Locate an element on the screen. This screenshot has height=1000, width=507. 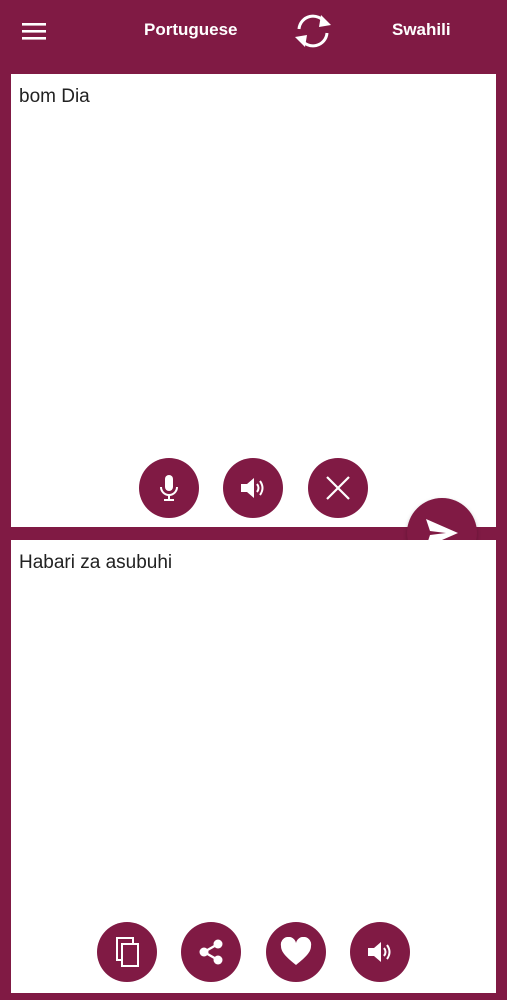
clear-button is located at coordinates (338, 488).